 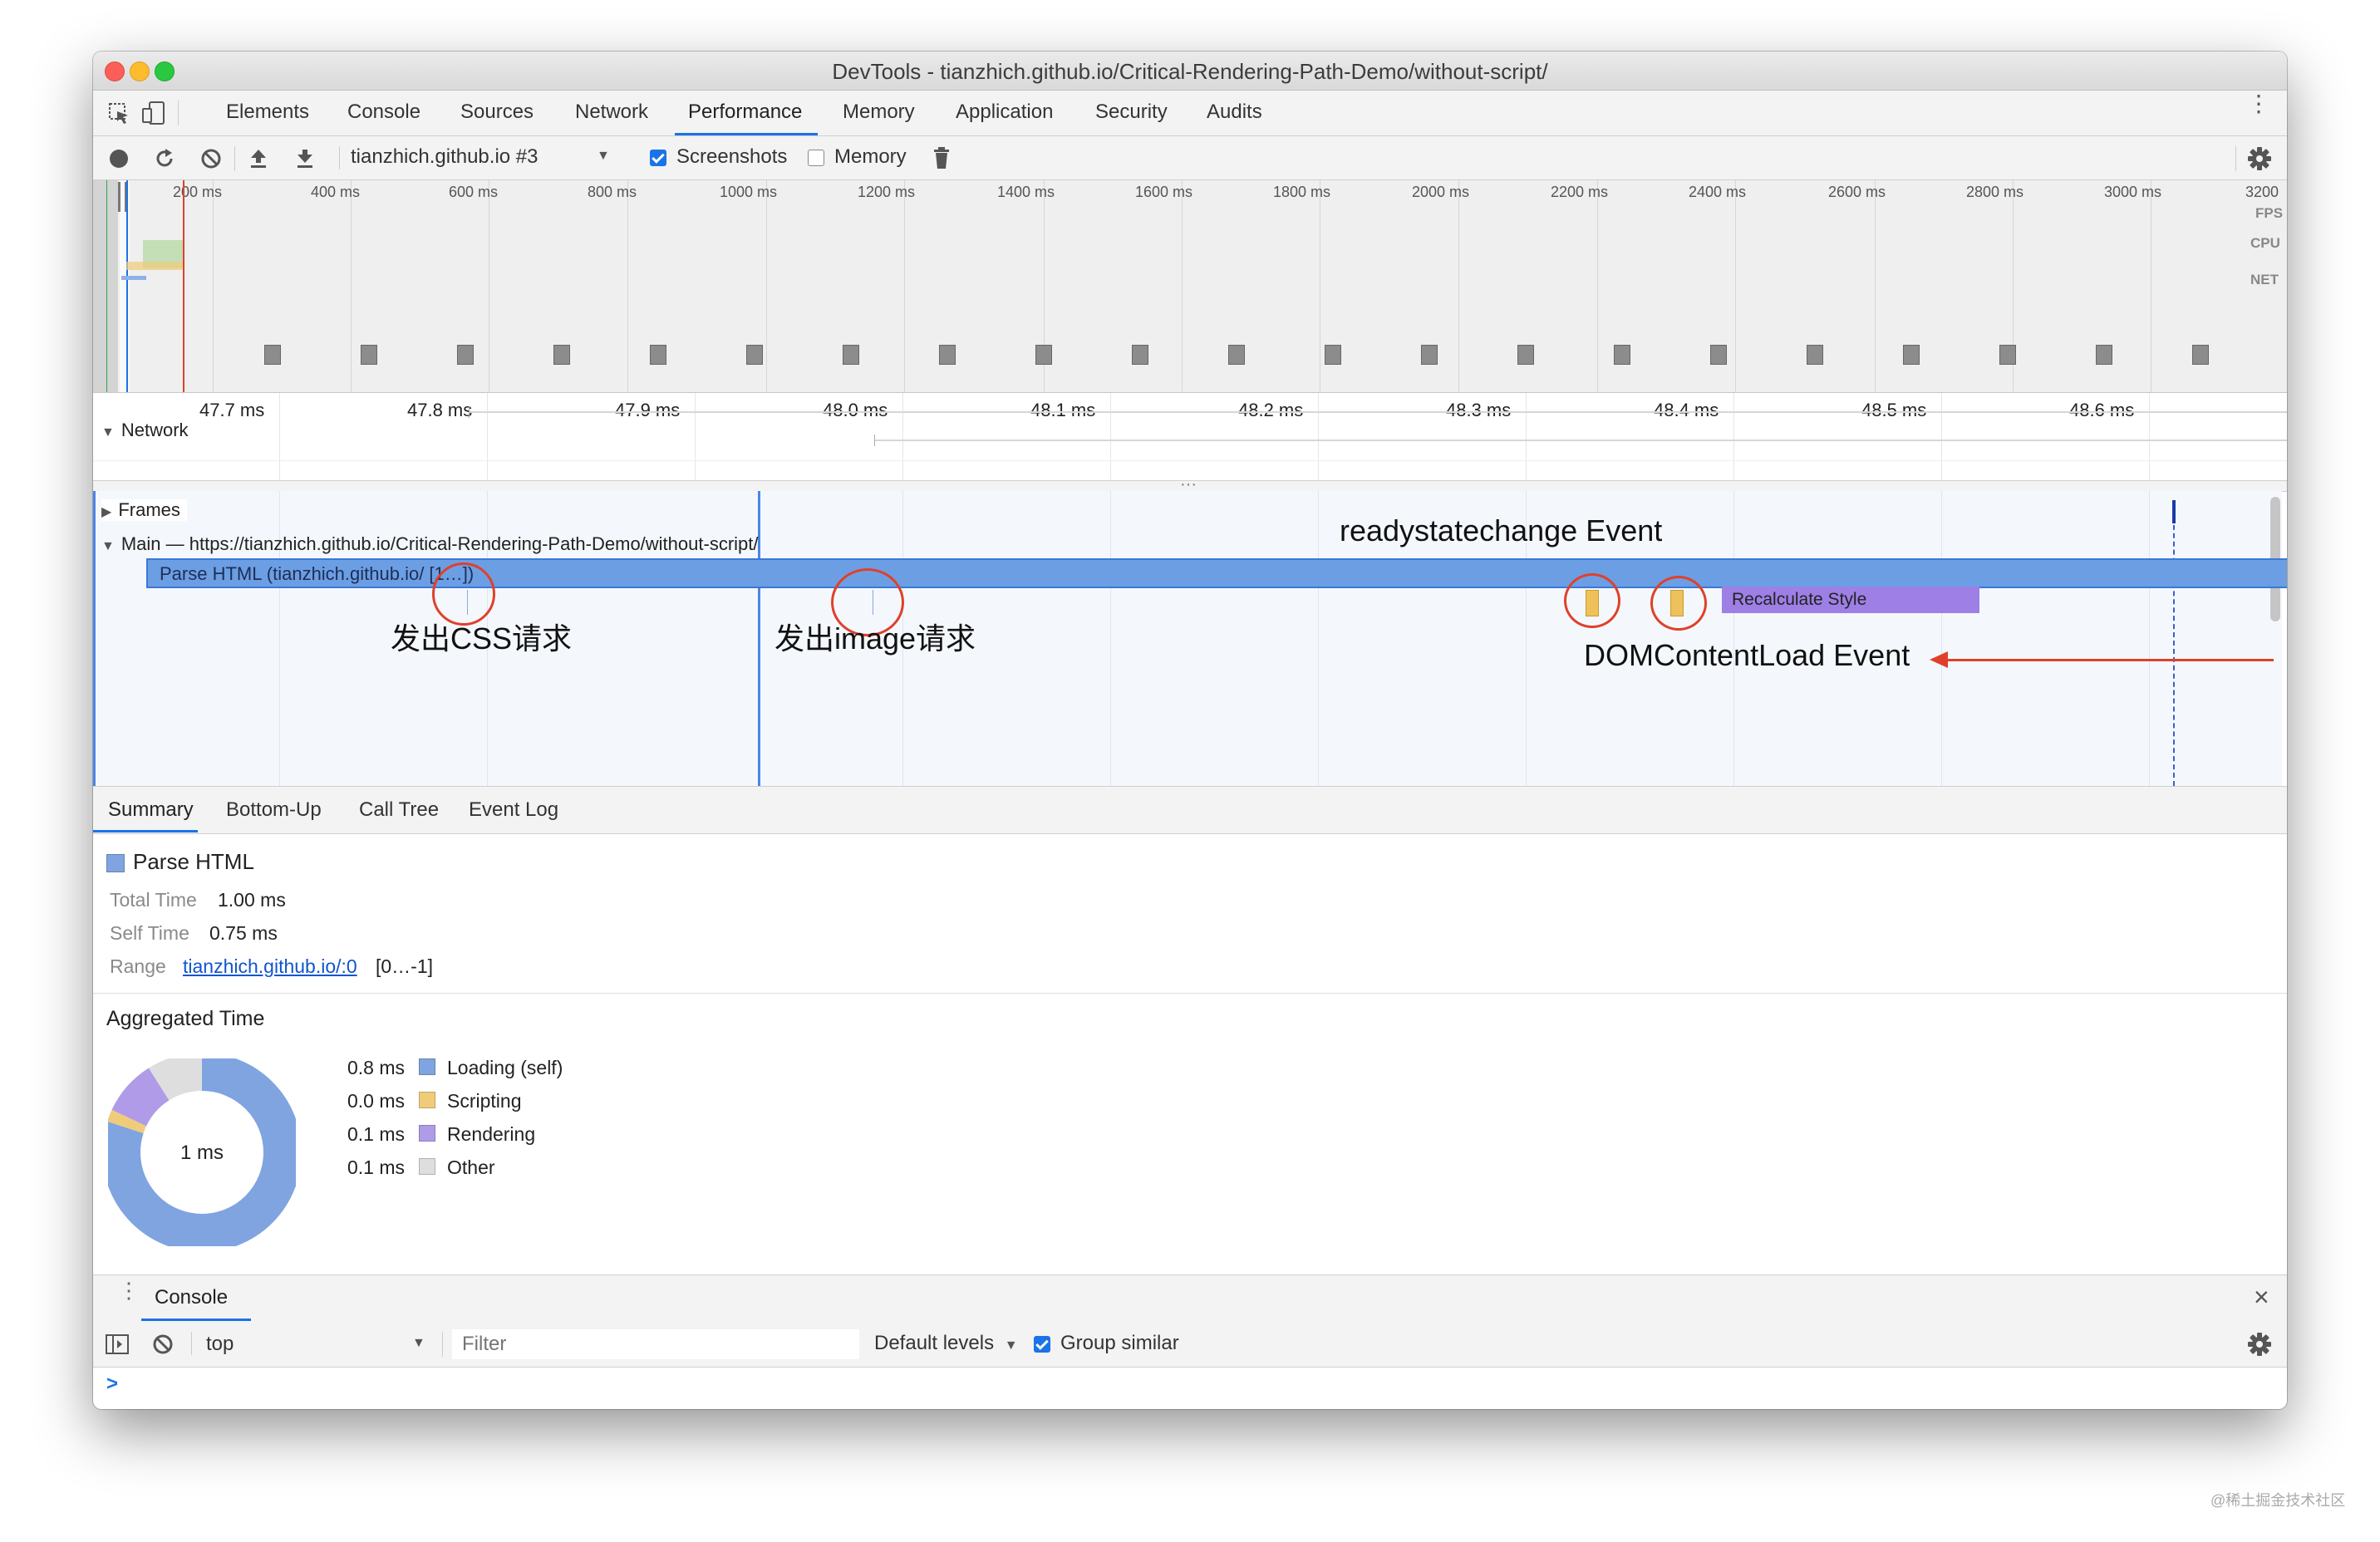 I want to click on tab-performance: Performance, so click(x=745, y=112).